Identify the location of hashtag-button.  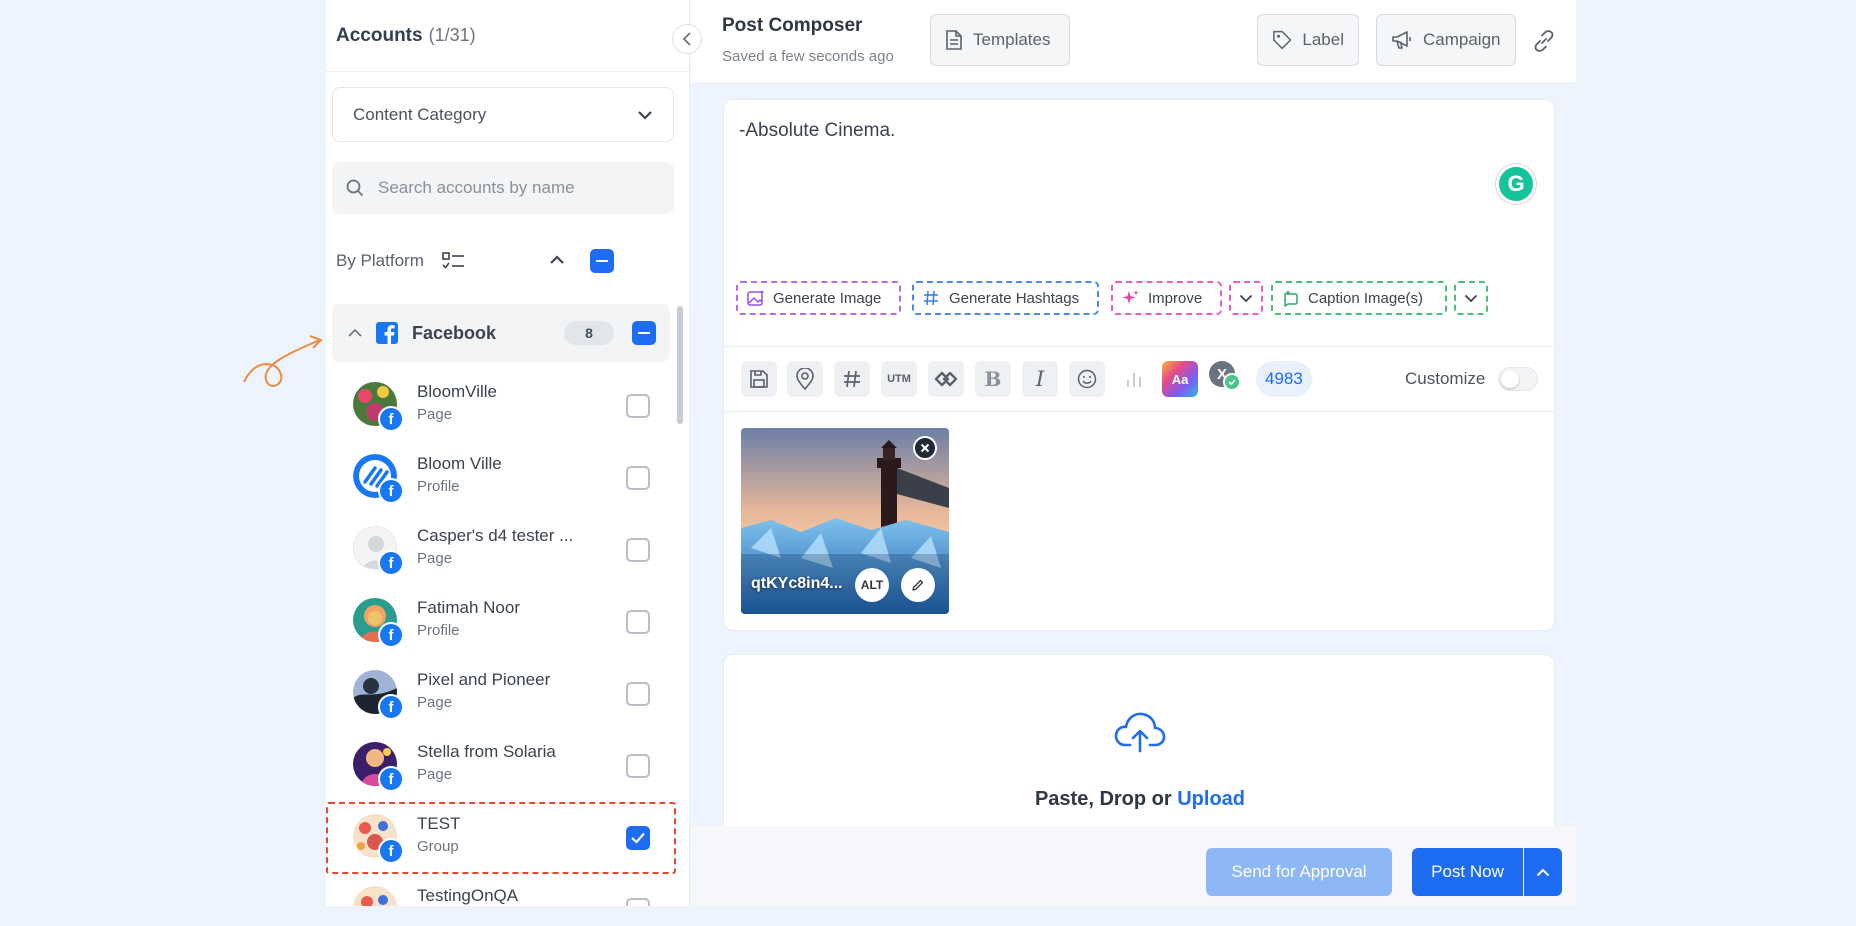
(852, 379).